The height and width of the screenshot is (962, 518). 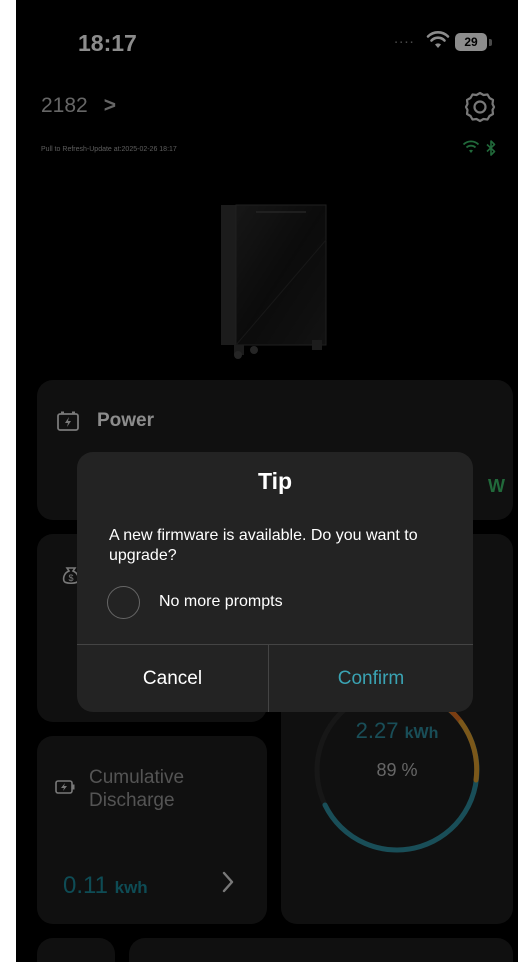 What do you see at coordinates (221, 602) in the screenshot?
I see `no-more-prompts-label: No more prompts` at bounding box center [221, 602].